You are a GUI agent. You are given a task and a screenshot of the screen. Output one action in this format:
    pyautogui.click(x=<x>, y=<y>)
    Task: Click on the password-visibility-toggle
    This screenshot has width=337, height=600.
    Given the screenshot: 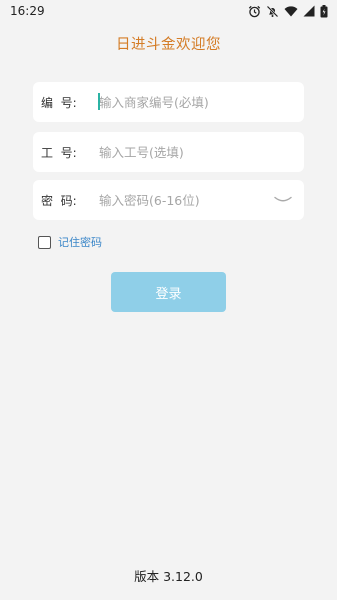 What is the action you would take?
    pyautogui.click(x=283, y=200)
    